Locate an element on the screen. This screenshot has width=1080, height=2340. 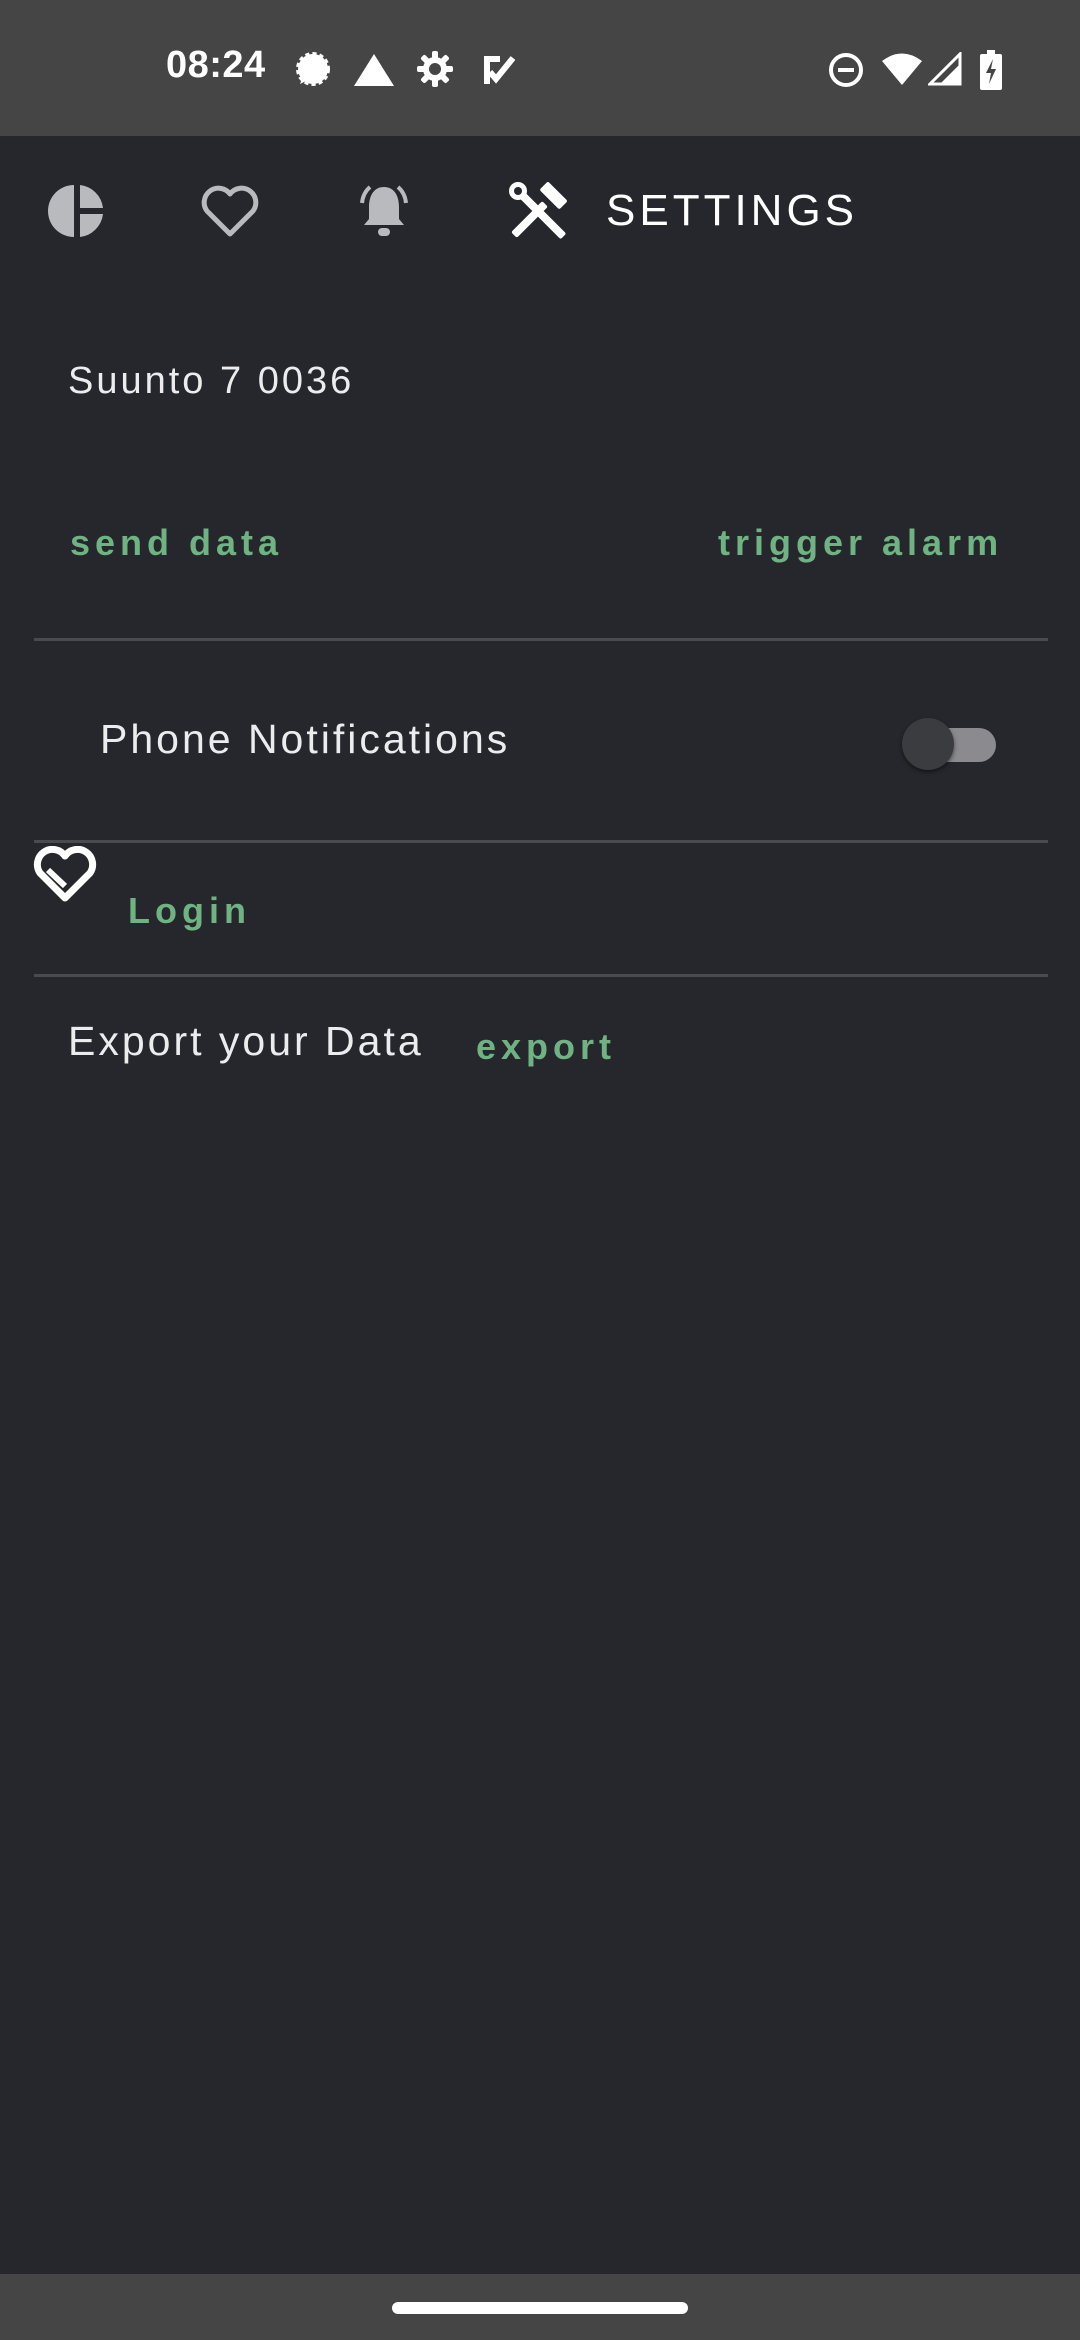
tools-icon is located at coordinates (538, 211).